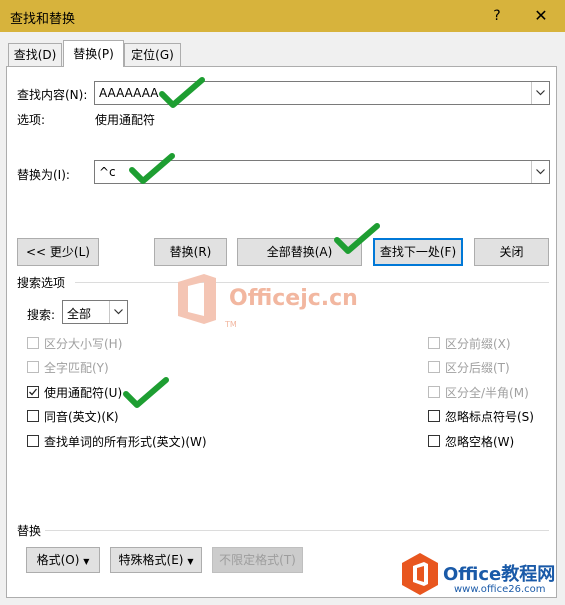 This screenshot has width=565, height=605. What do you see at coordinates (434, 416) in the screenshot?
I see `checkbox-ignore-punctuation` at bounding box center [434, 416].